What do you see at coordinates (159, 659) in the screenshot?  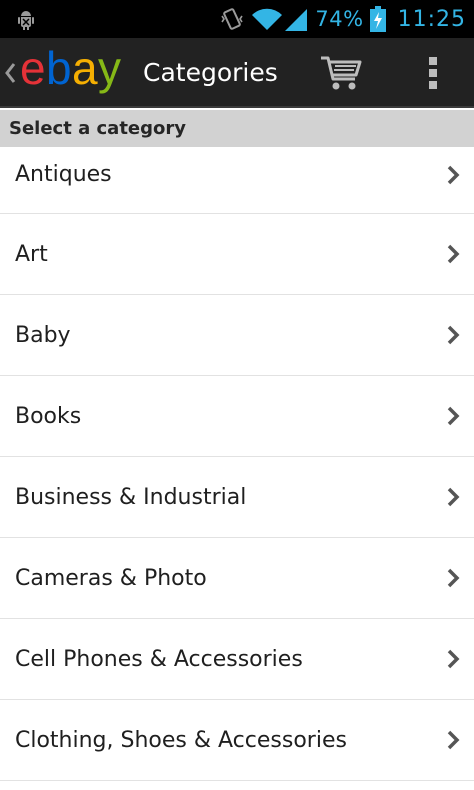 I see `category-label: Cell Phones & Accessories` at bounding box center [159, 659].